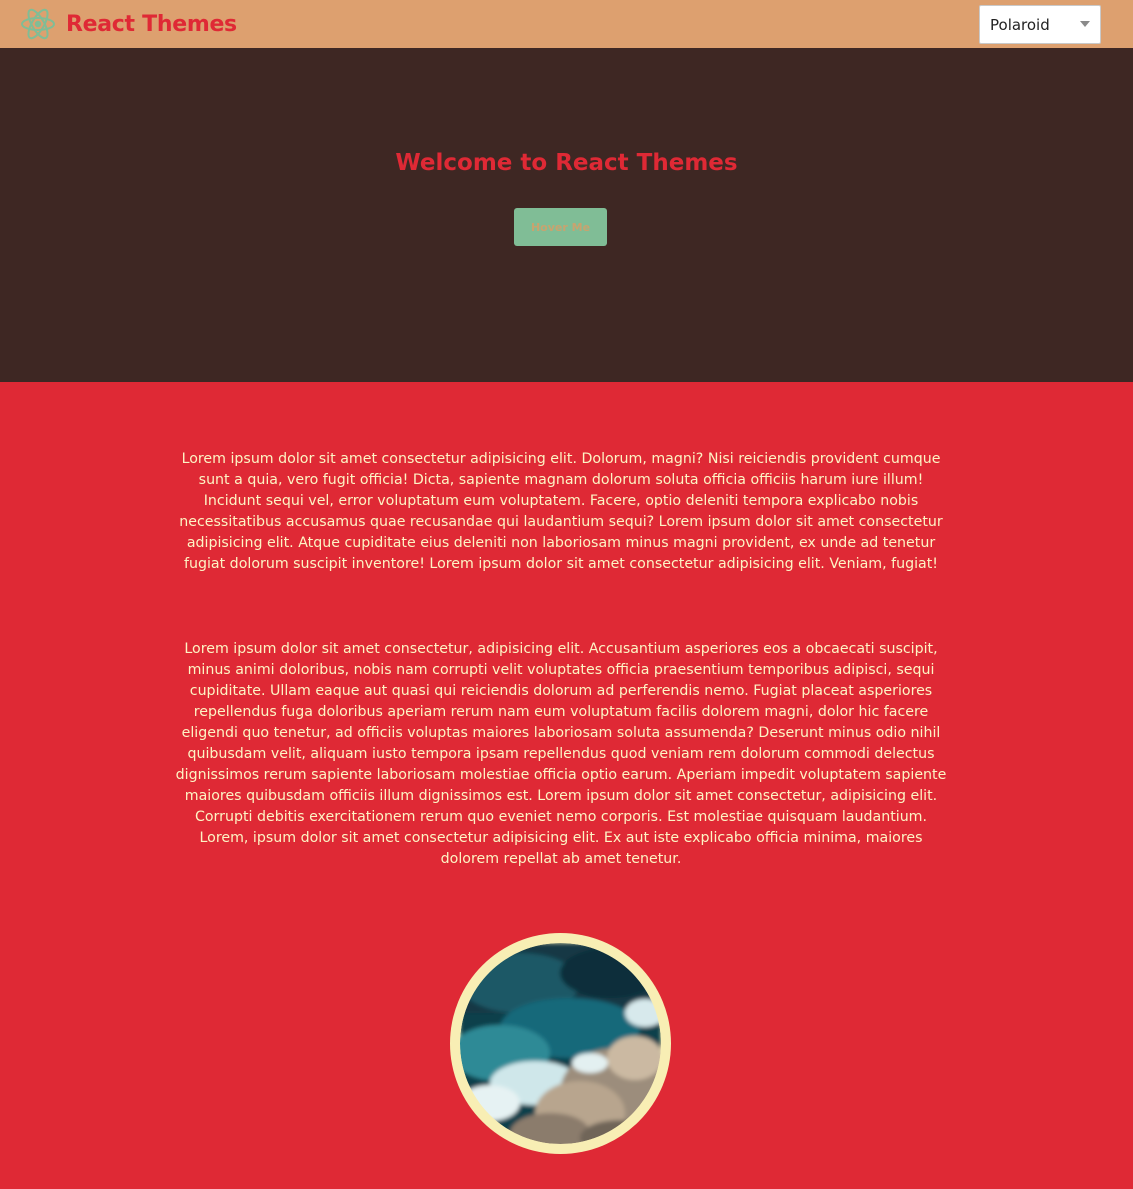  What do you see at coordinates (1085, 24) in the screenshot?
I see `chevron-down-icon` at bounding box center [1085, 24].